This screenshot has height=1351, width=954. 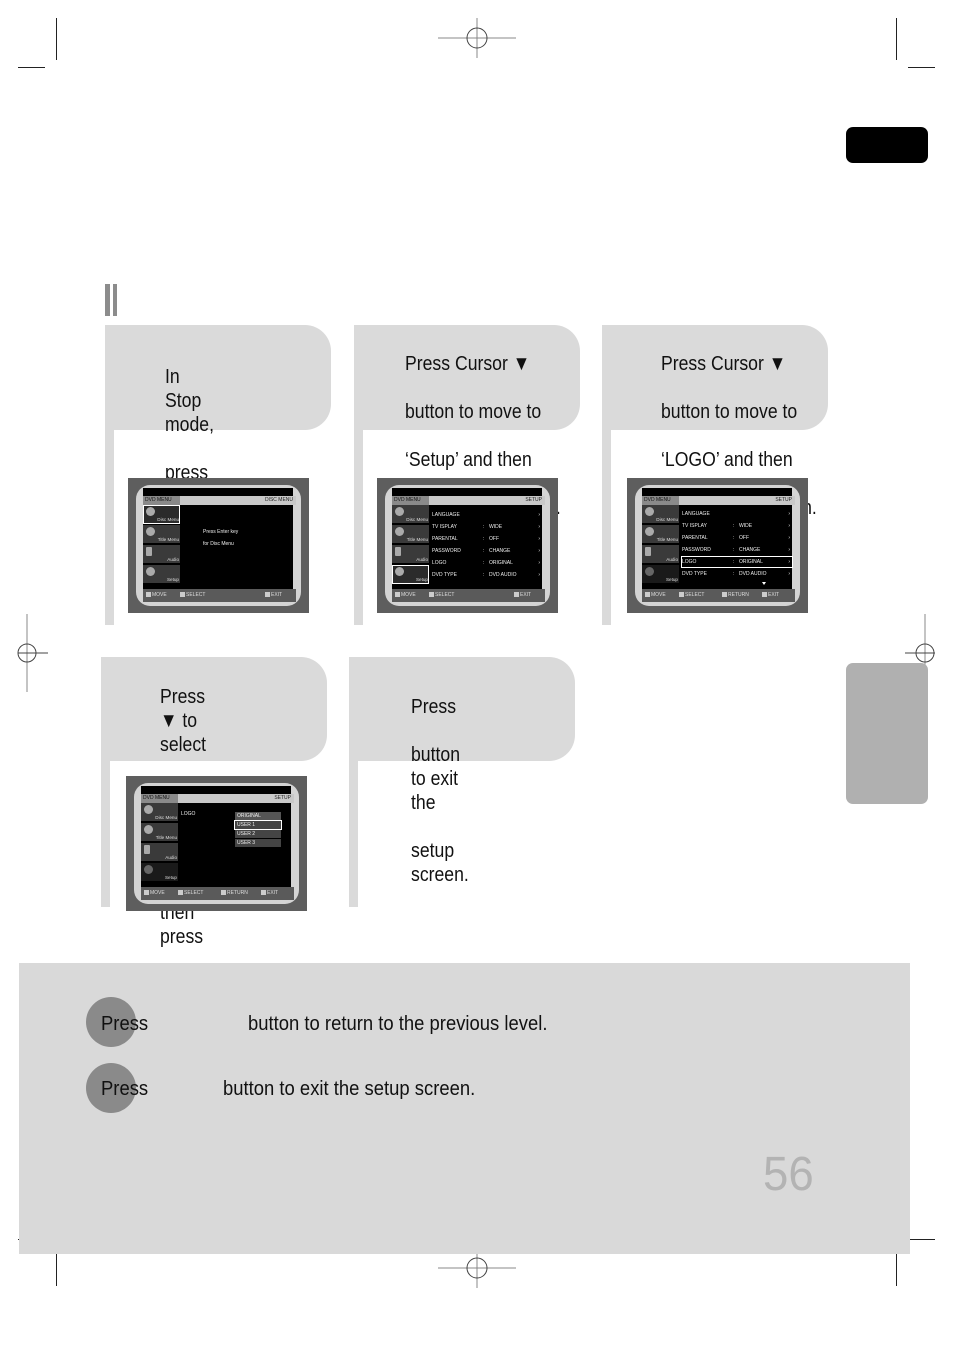 What do you see at coordinates (278, 500) in the screenshot?
I see `osd-title: DISC MENU` at bounding box center [278, 500].